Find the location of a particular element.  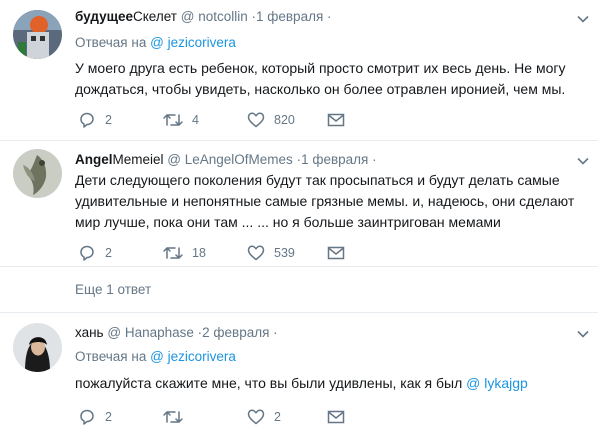

divider is located at coordinates (299, 266).